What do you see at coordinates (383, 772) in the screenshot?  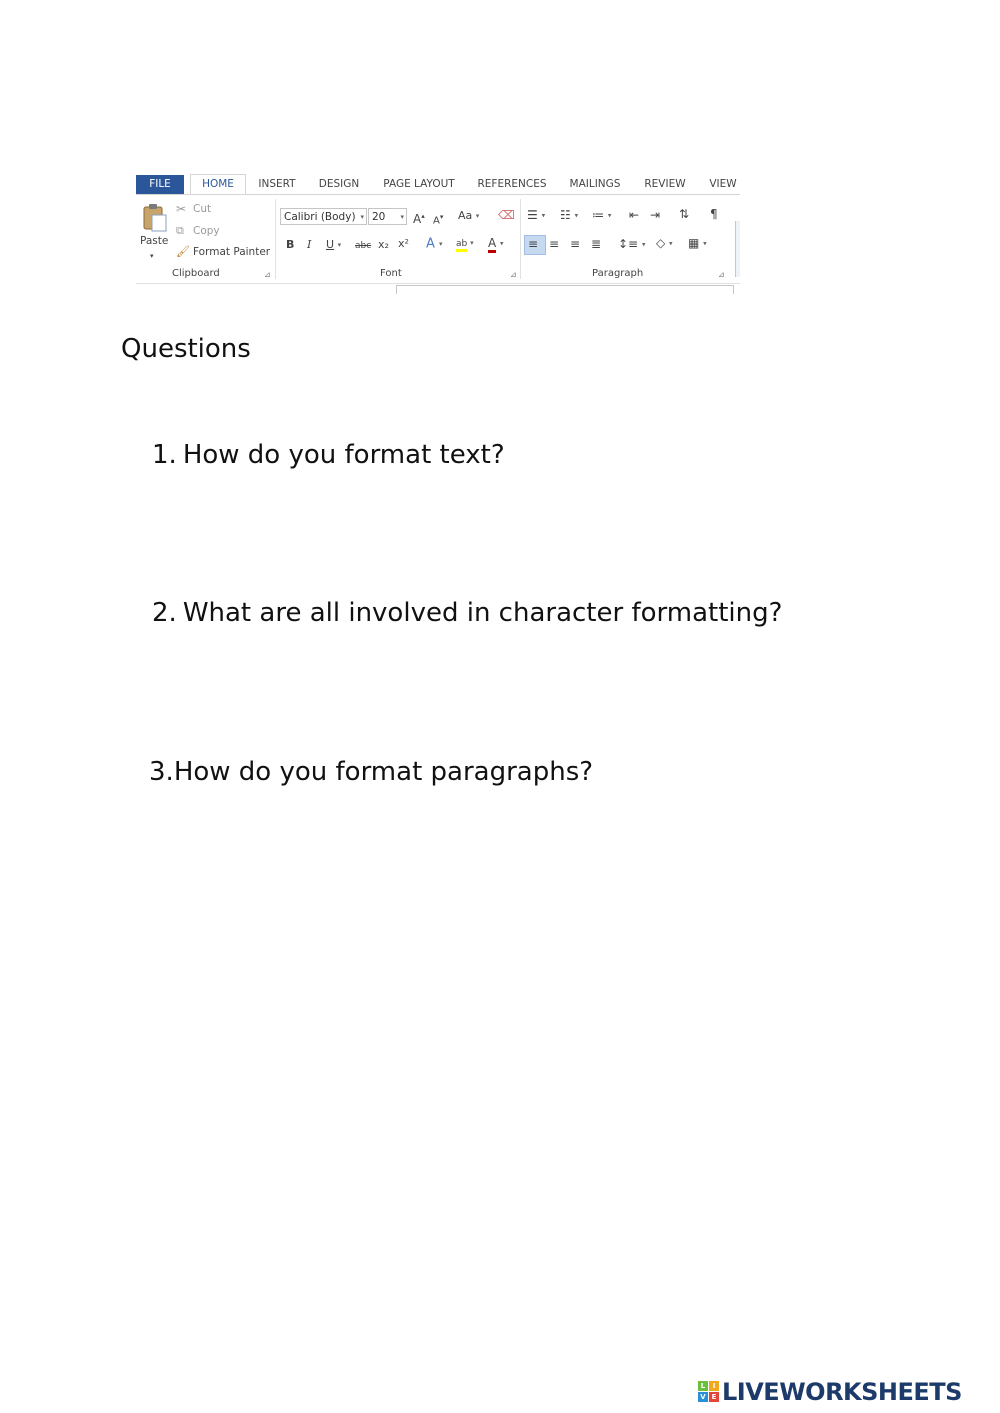 I see `question-text: How do you format paragraphs?` at bounding box center [383, 772].